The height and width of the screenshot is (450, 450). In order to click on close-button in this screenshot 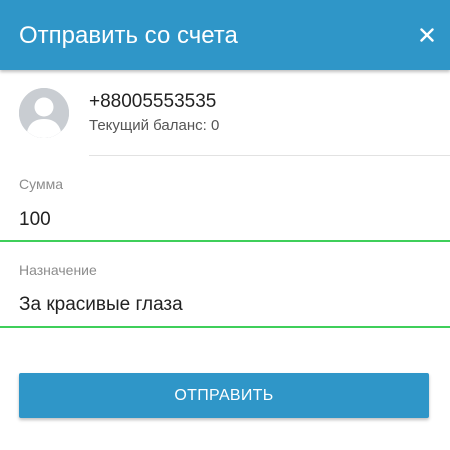, I will do `click(427, 35)`.